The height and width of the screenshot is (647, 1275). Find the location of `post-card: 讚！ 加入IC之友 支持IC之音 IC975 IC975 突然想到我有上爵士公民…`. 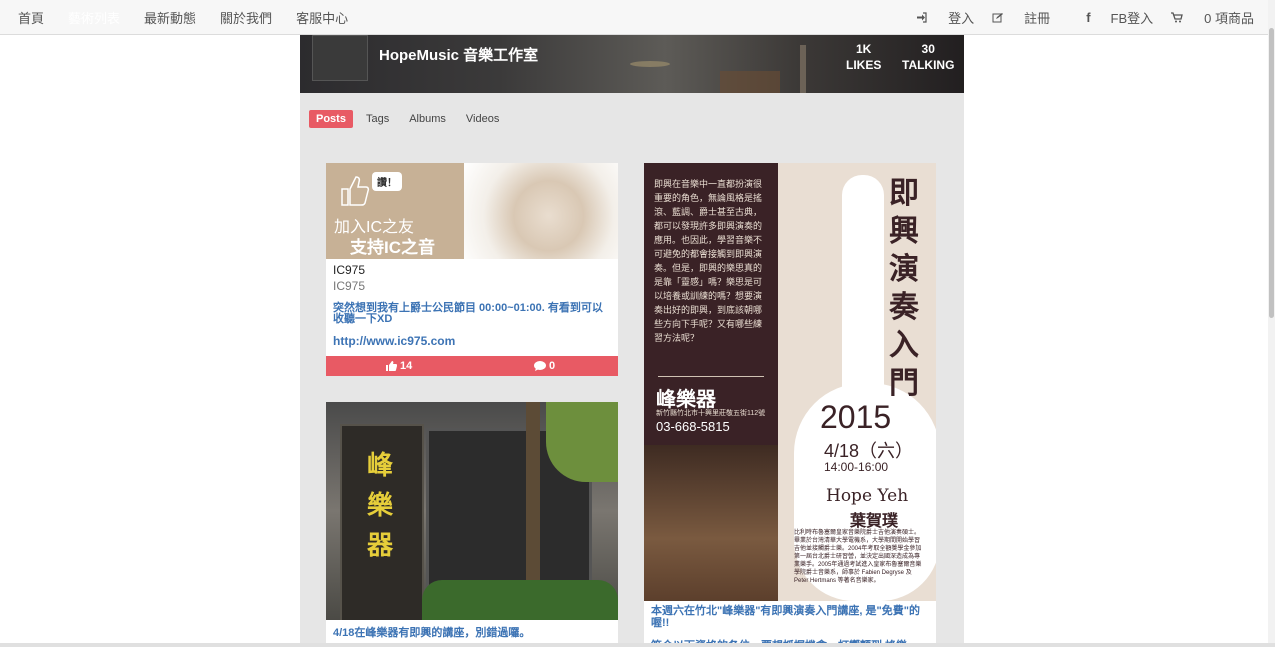

post-card: 讚！ 加入IC之友 支持IC之音 IC975 IC975 突然想到我有上爵士公民… is located at coordinates (472, 269).